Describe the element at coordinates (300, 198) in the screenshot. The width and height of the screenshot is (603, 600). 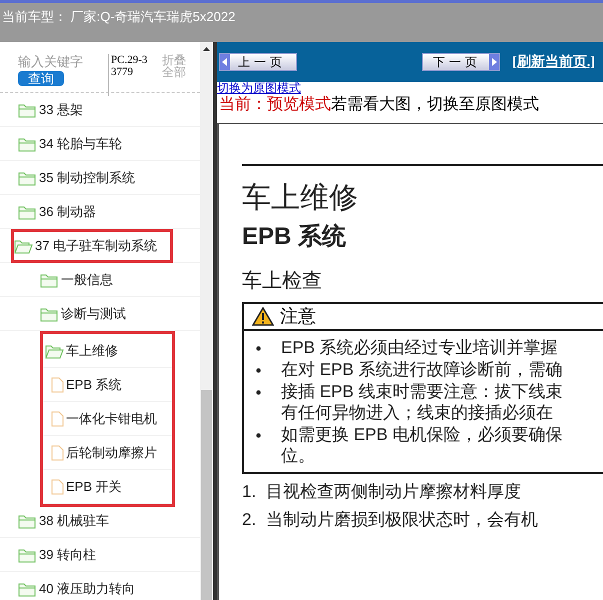
I see `document-title: 车上维修` at that location.